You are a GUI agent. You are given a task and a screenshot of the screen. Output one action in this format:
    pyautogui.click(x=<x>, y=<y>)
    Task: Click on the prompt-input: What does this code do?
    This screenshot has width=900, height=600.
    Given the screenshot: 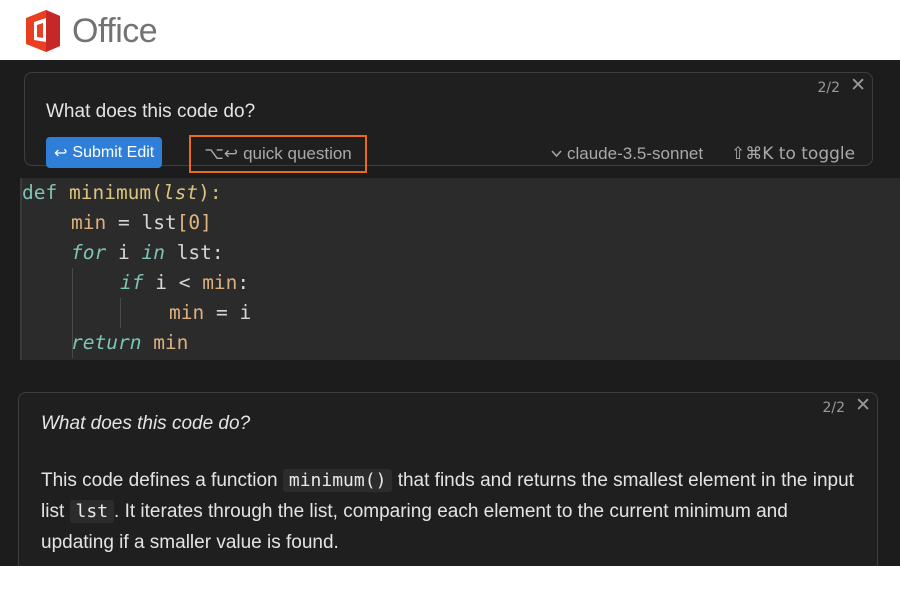 What is the action you would take?
    pyautogui.click(x=150, y=112)
    